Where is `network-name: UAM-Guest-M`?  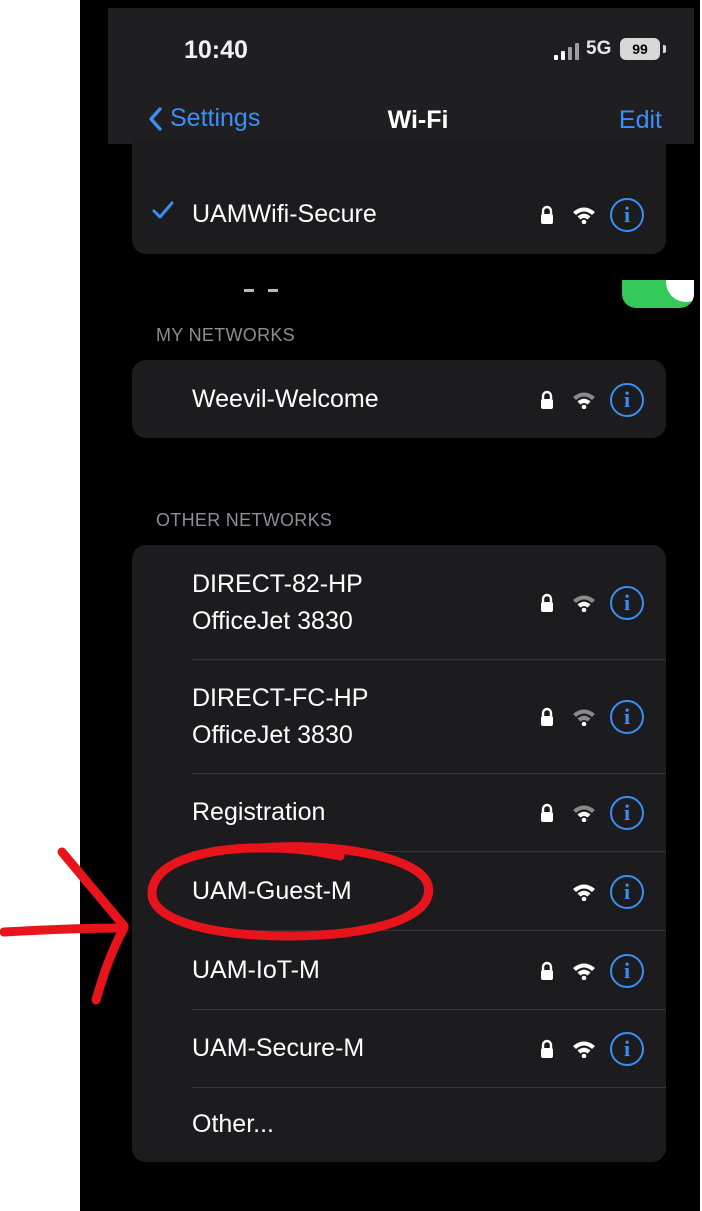 network-name: UAM-Guest-M is located at coordinates (272, 891).